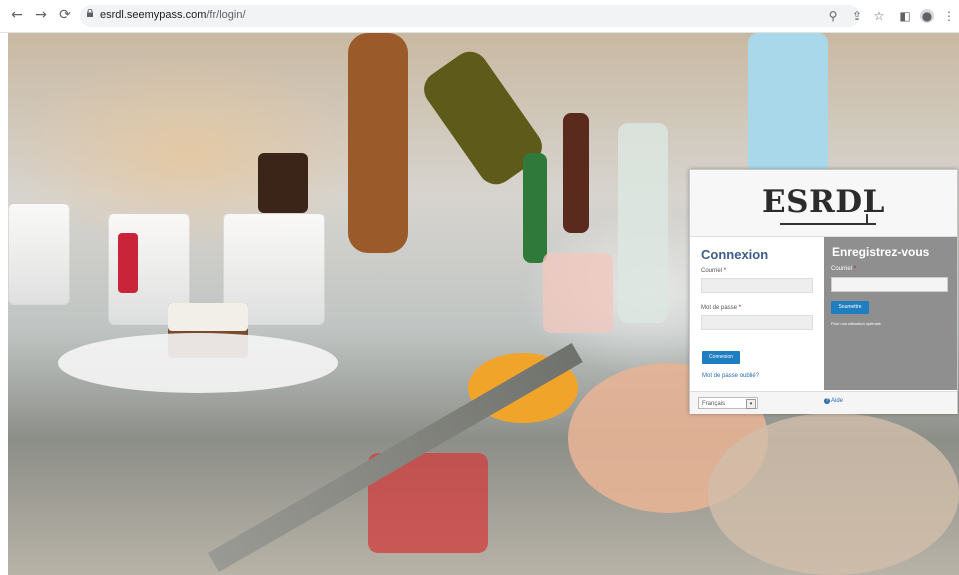  I want to click on panel-footer: Français ▾ ? Aide, so click(823, 402).